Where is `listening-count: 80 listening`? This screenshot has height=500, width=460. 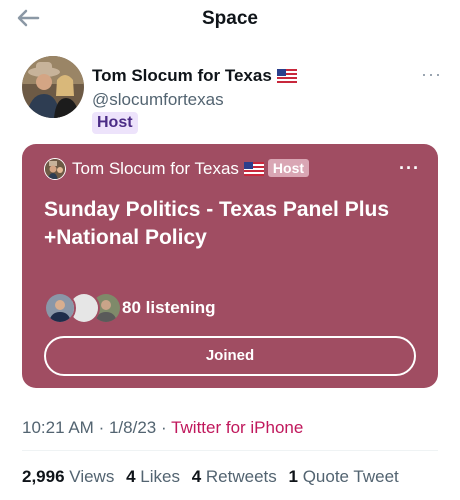
listening-count: 80 listening is located at coordinates (169, 307).